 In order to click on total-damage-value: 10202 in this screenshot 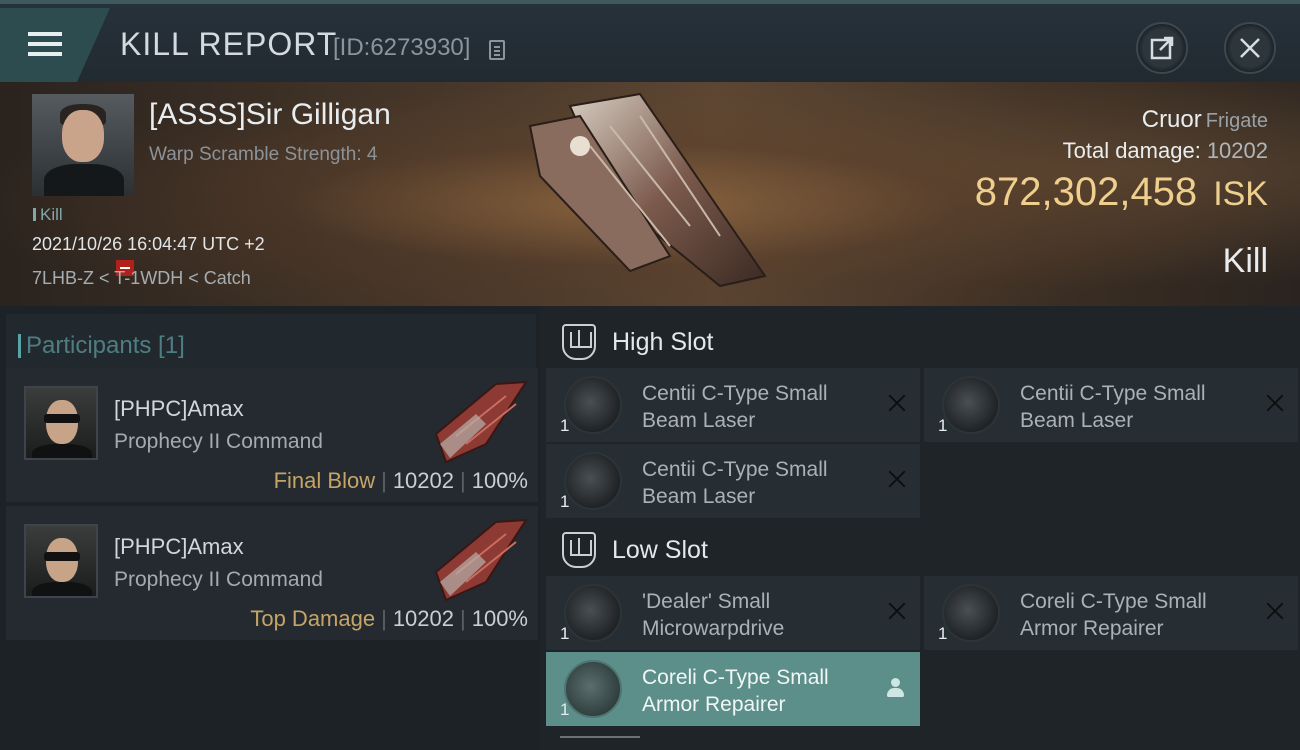, I will do `click(1237, 150)`.